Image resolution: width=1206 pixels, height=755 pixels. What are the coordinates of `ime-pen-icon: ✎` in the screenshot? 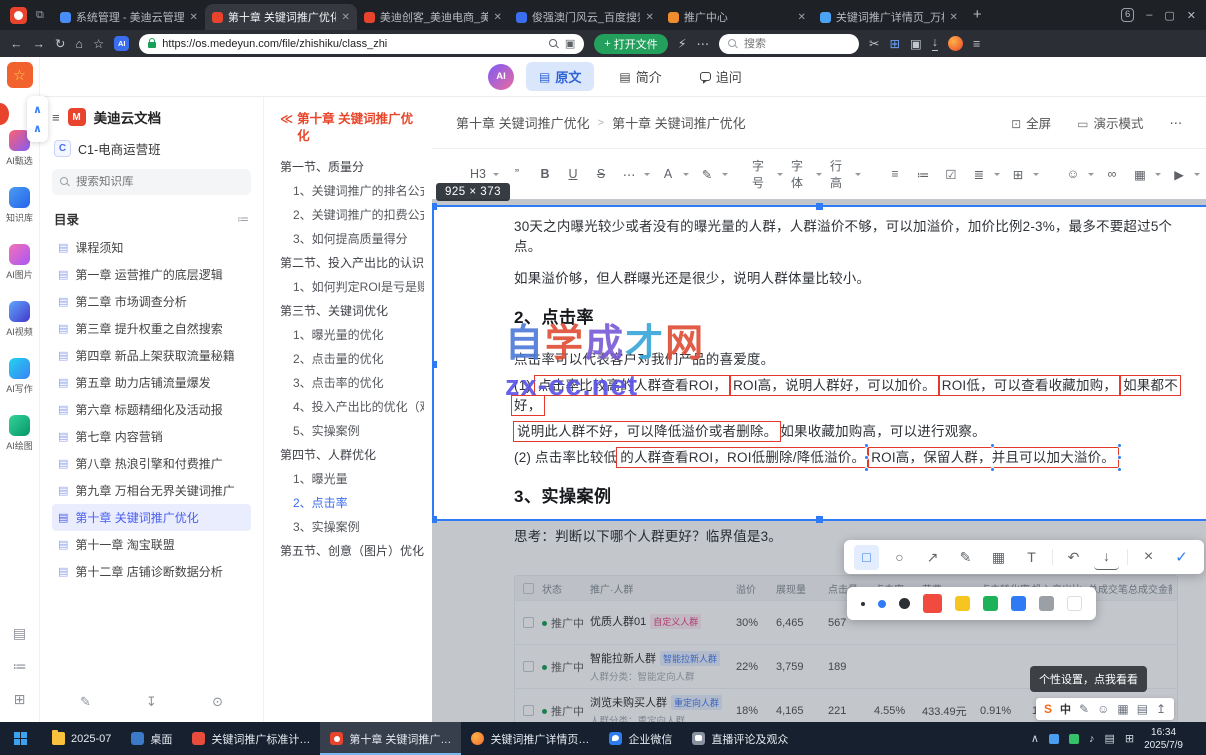 It's located at (1084, 709).